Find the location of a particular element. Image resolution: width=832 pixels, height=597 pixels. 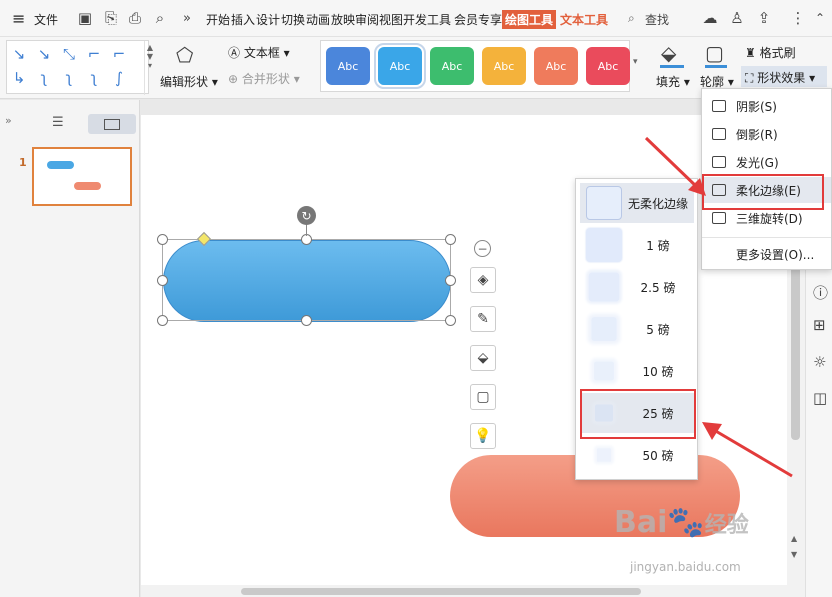

slide-thumbnail is located at coordinates (82, 176).